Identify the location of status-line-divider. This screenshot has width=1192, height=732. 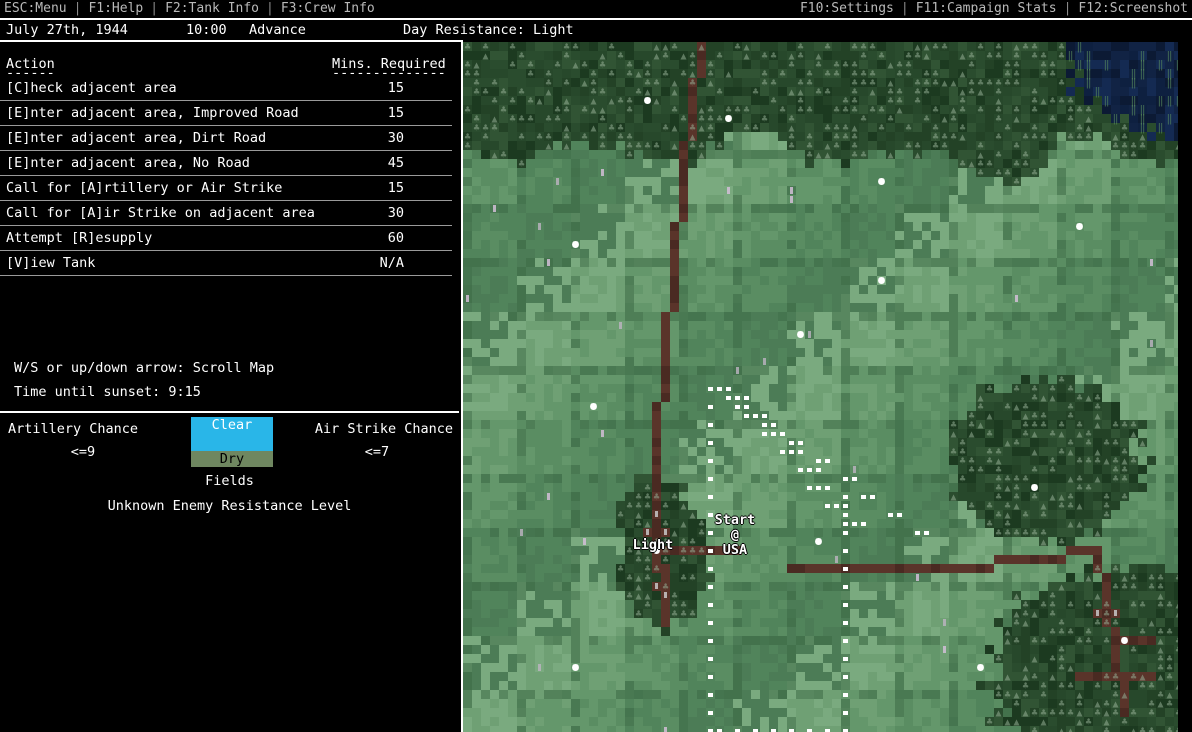
(230, 41).